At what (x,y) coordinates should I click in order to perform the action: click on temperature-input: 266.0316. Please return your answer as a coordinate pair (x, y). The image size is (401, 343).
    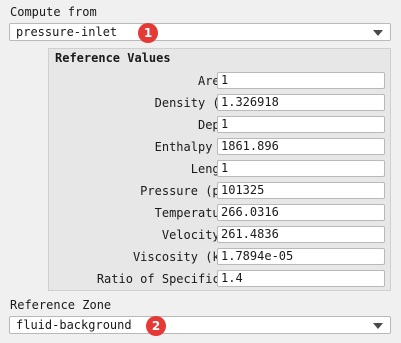
    Looking at the image, I should click on (301, 212).